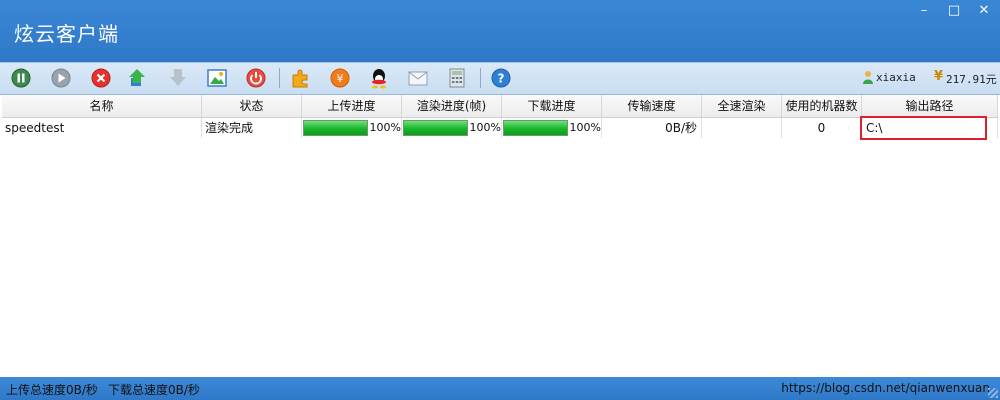 Image resolution: width=1000 pixels, height=400 pixels. What do you see at coordinates (939, 76) in the screenshot?
I see `balance-icon: ¥` at bounding box center [939, 76].